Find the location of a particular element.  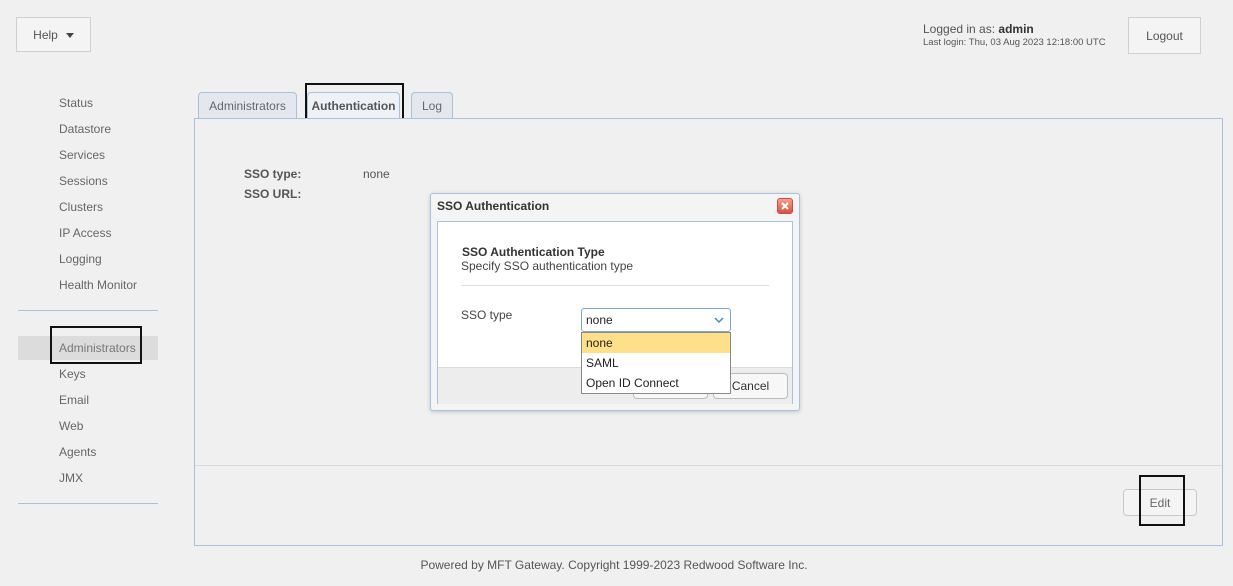

sidebar-item-health-monitor: Health Monitor is located at coordinates (98, 285).